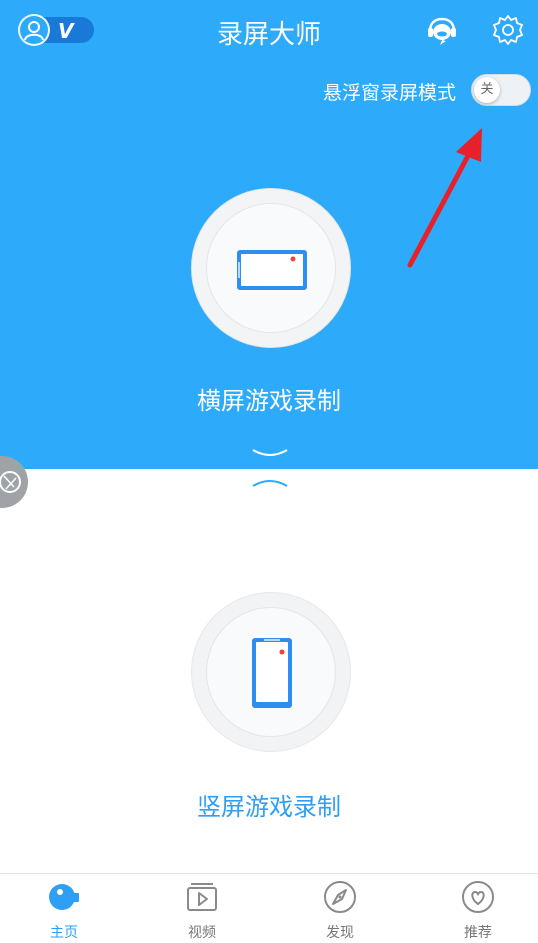 This screenshot has height=943, width=538. Describe the element at coordinates (57, 30) in the screenshot. I see `user-vip-badge: V` at that location.